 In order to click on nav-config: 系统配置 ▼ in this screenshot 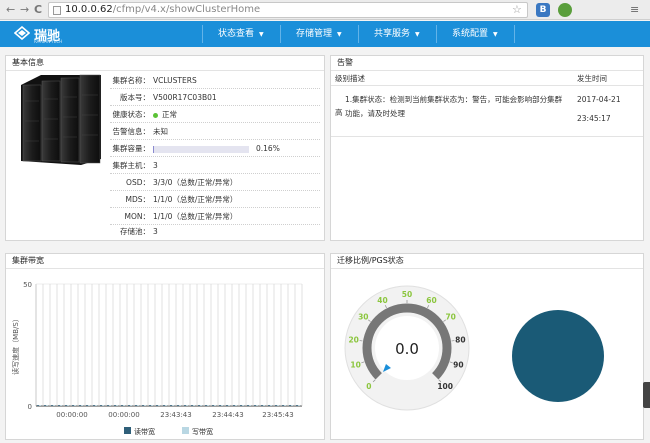, I will do `click(475, 34)`.